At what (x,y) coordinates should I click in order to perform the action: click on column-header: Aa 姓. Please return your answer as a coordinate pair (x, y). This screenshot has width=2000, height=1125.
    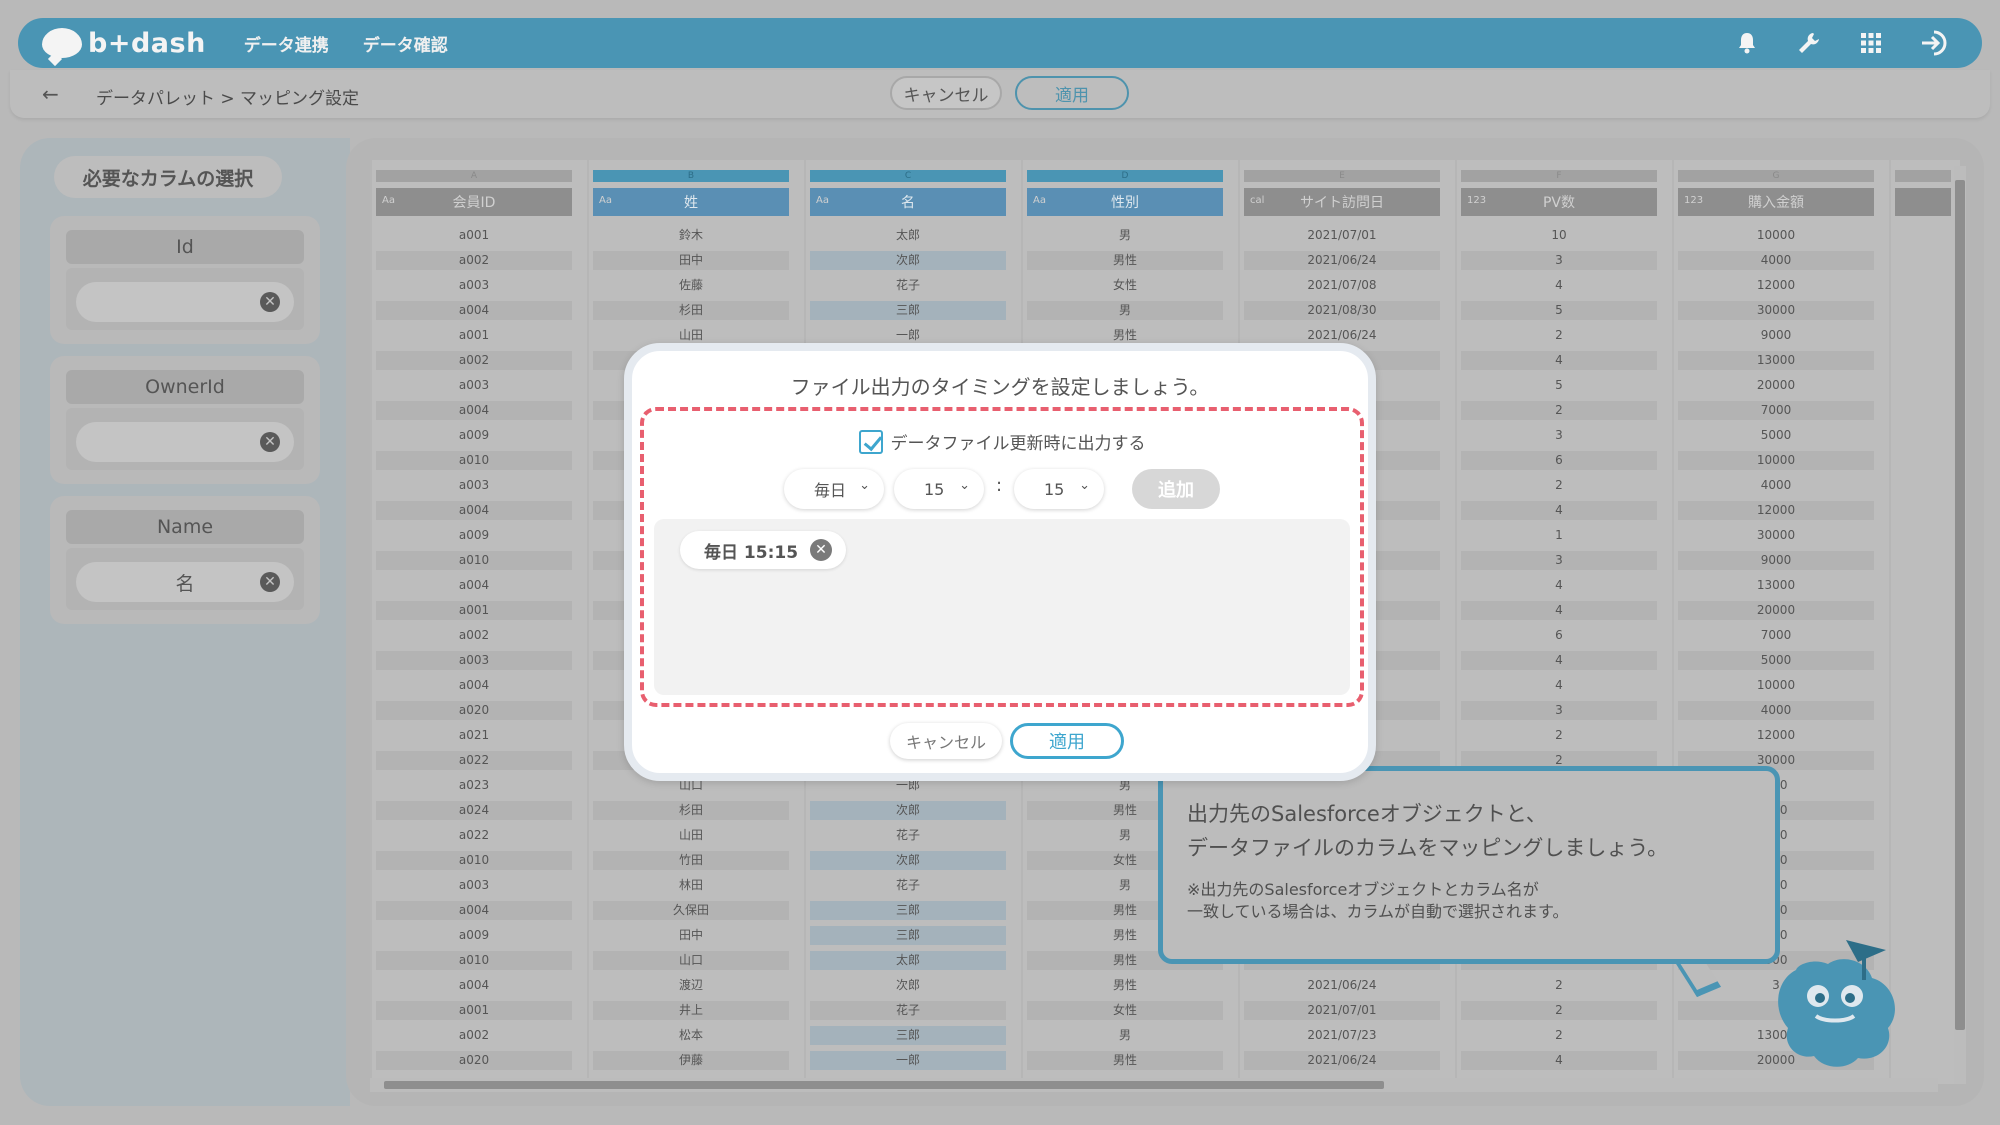
    Looking at the image, I should click on (691, 202).